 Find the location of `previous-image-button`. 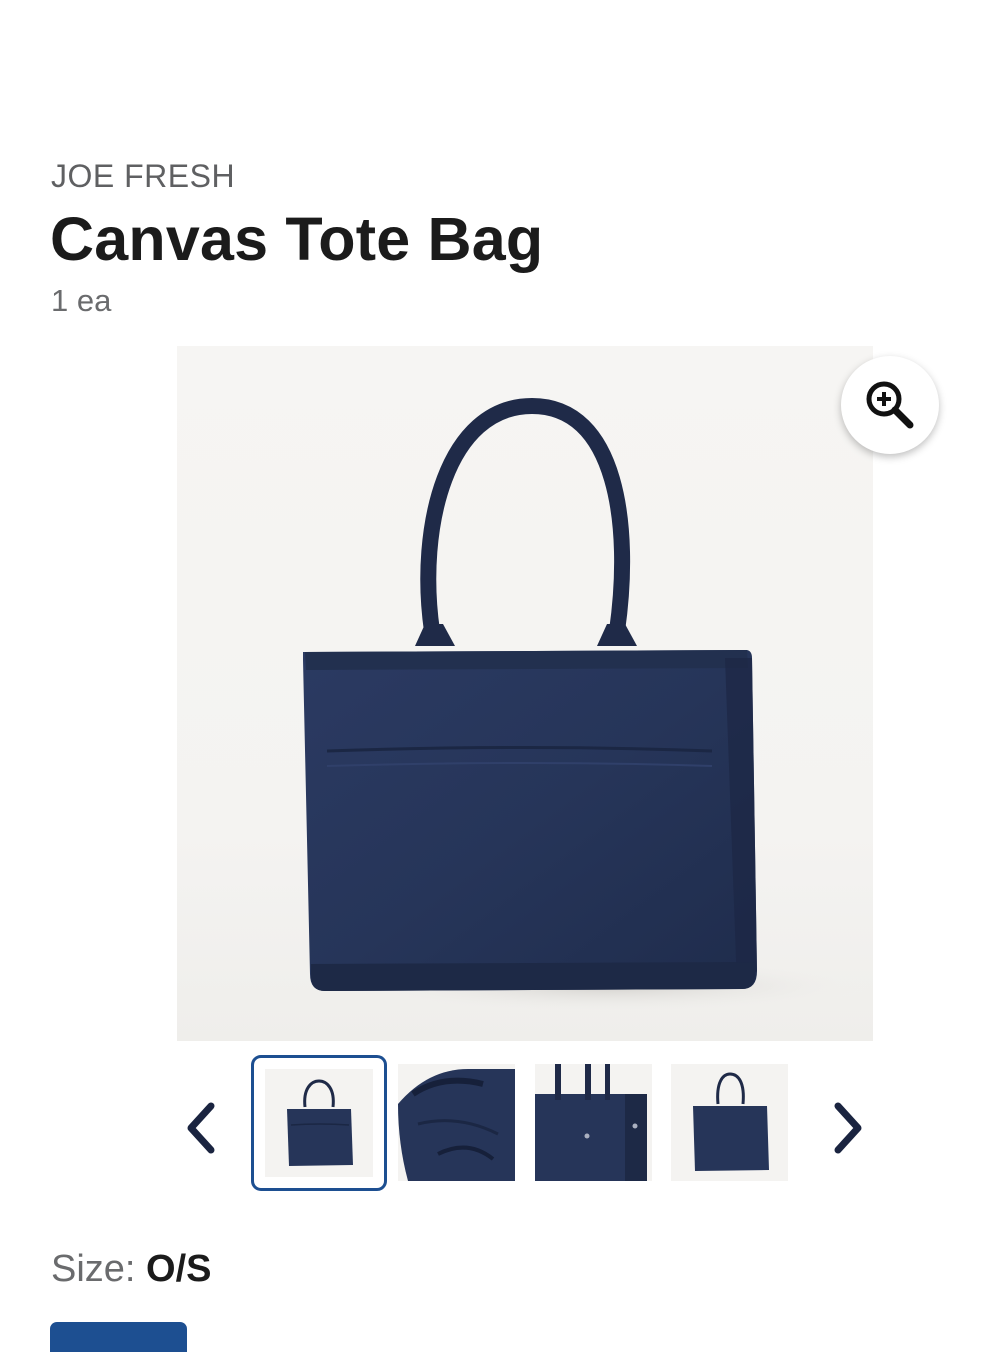

previous-image-button is located at coordinates (201, 1128).